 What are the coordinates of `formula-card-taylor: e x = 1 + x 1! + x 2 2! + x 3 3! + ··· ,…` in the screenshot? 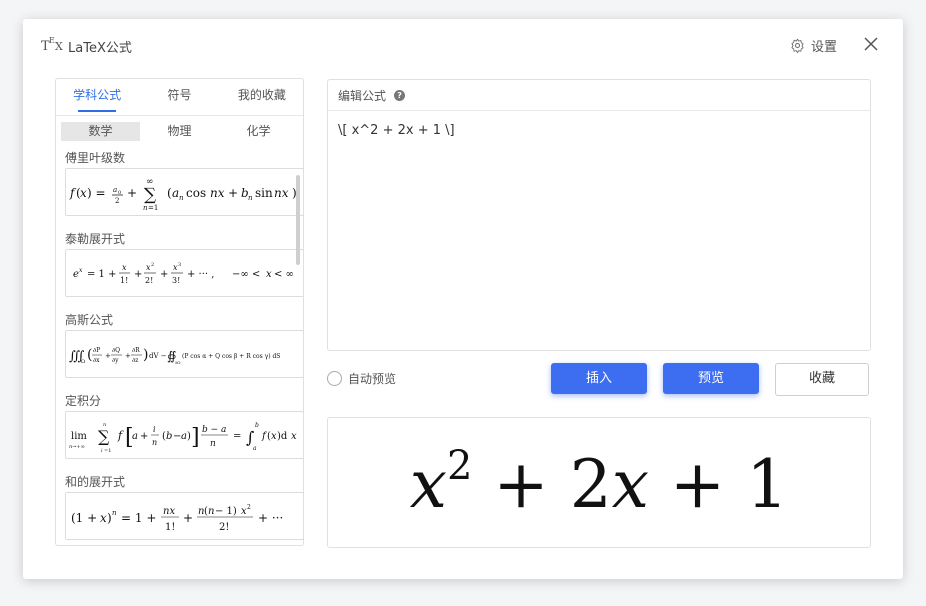 It's located at (184, 273).